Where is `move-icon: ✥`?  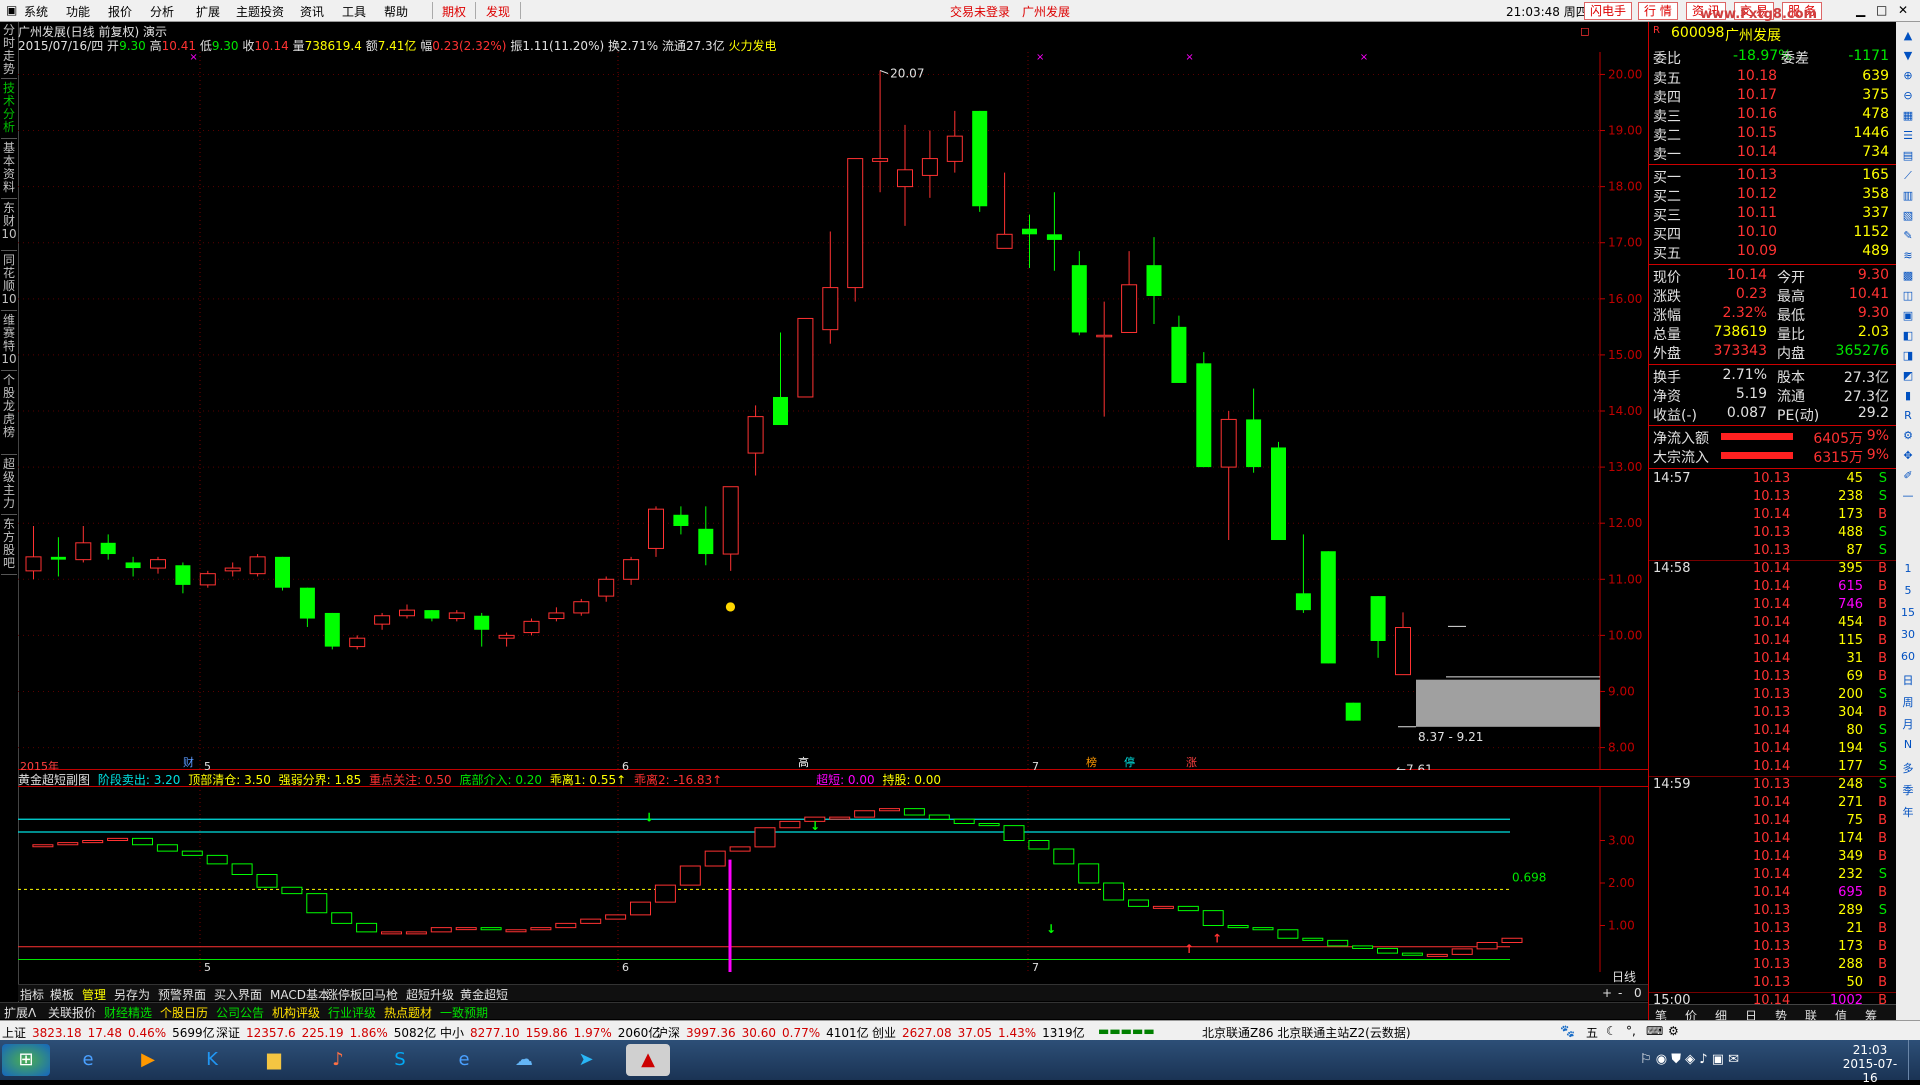
move-icon: ✥ is located at coordinates (1908, 456).